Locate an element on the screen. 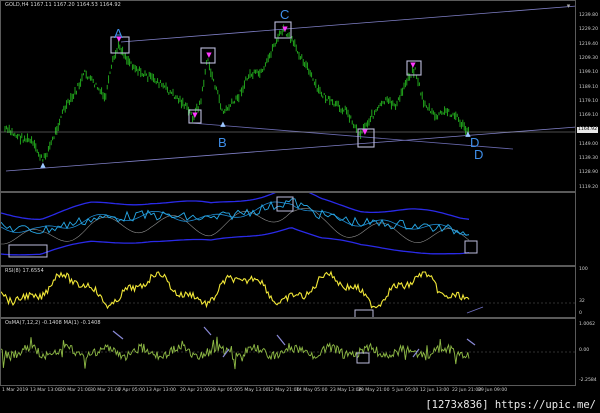 The image size is (600, 413). envelope-mid-line is located at coordinates (235, 218).